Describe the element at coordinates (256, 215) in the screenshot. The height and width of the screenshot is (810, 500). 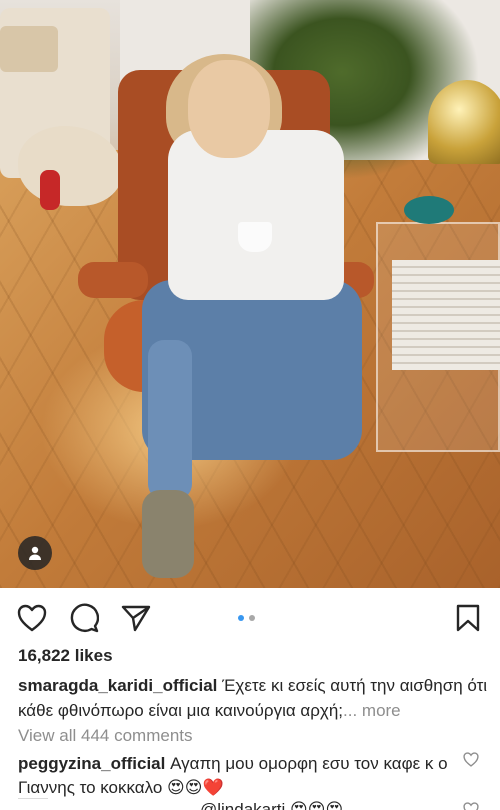
I see `shirt` at that location.